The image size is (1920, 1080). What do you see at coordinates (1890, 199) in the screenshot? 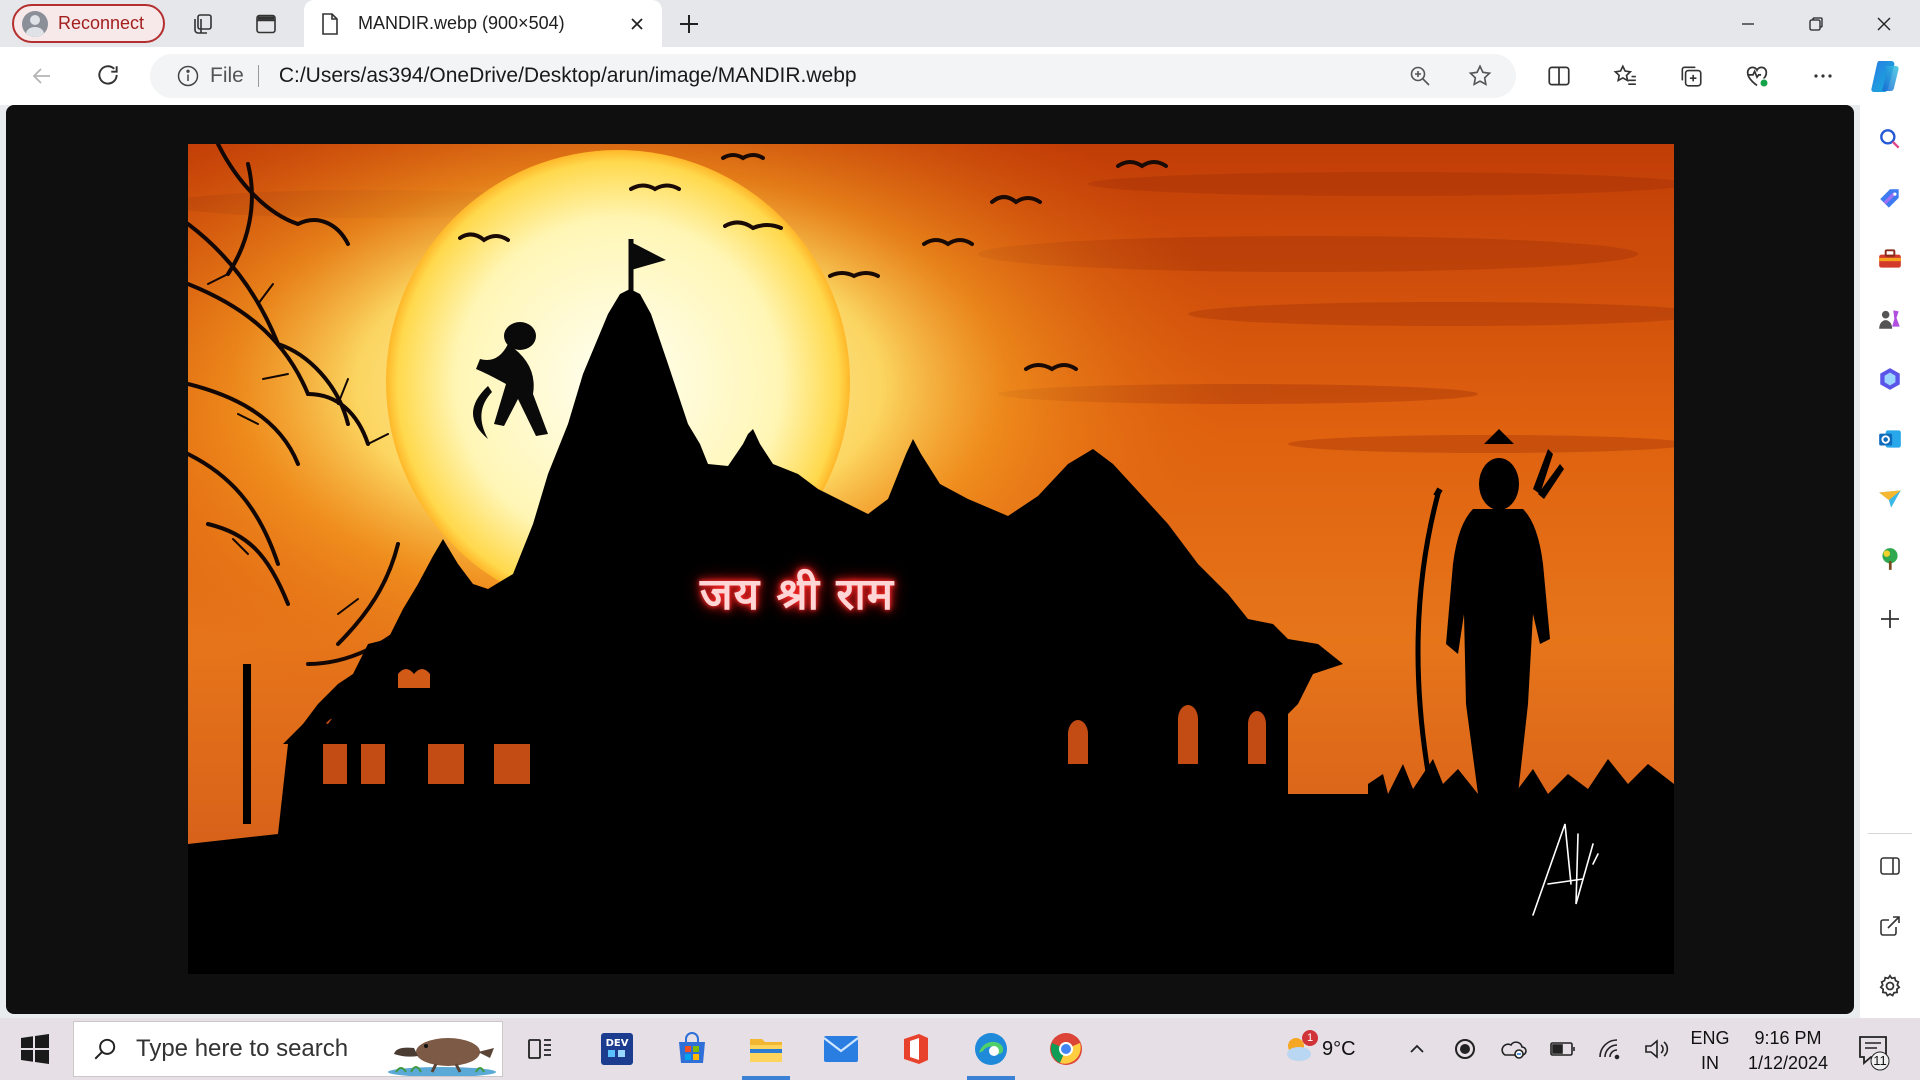
I see `shopping-tag-icon` at bounding box center [1890, 199].